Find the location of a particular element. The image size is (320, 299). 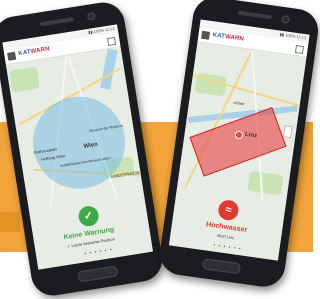

check-icon: ✓ is located at coordinates (89, 216).